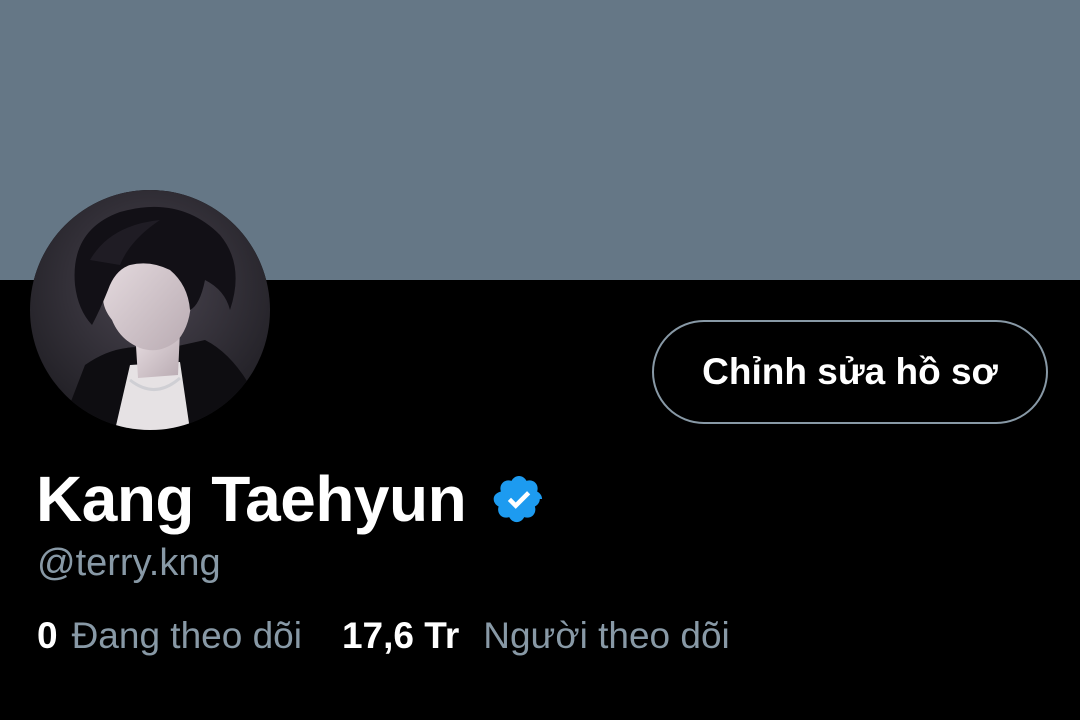 The height and width of the screenshot is (720, 1080). I want to click on followers-stat: 17,6 Tr Người theo dõi, so click(536, 636).